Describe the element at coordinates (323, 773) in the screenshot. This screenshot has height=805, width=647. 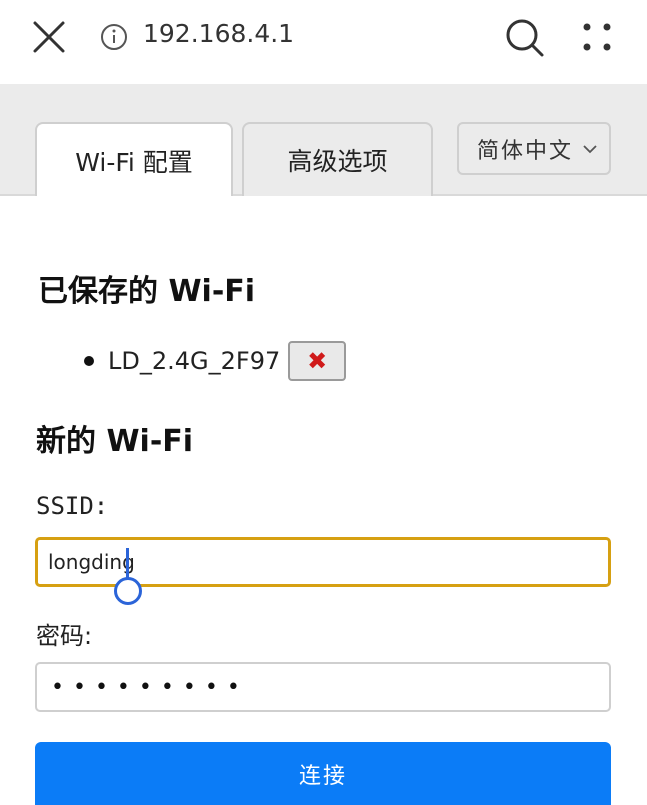
I see `connect-button: 连接` at that location.